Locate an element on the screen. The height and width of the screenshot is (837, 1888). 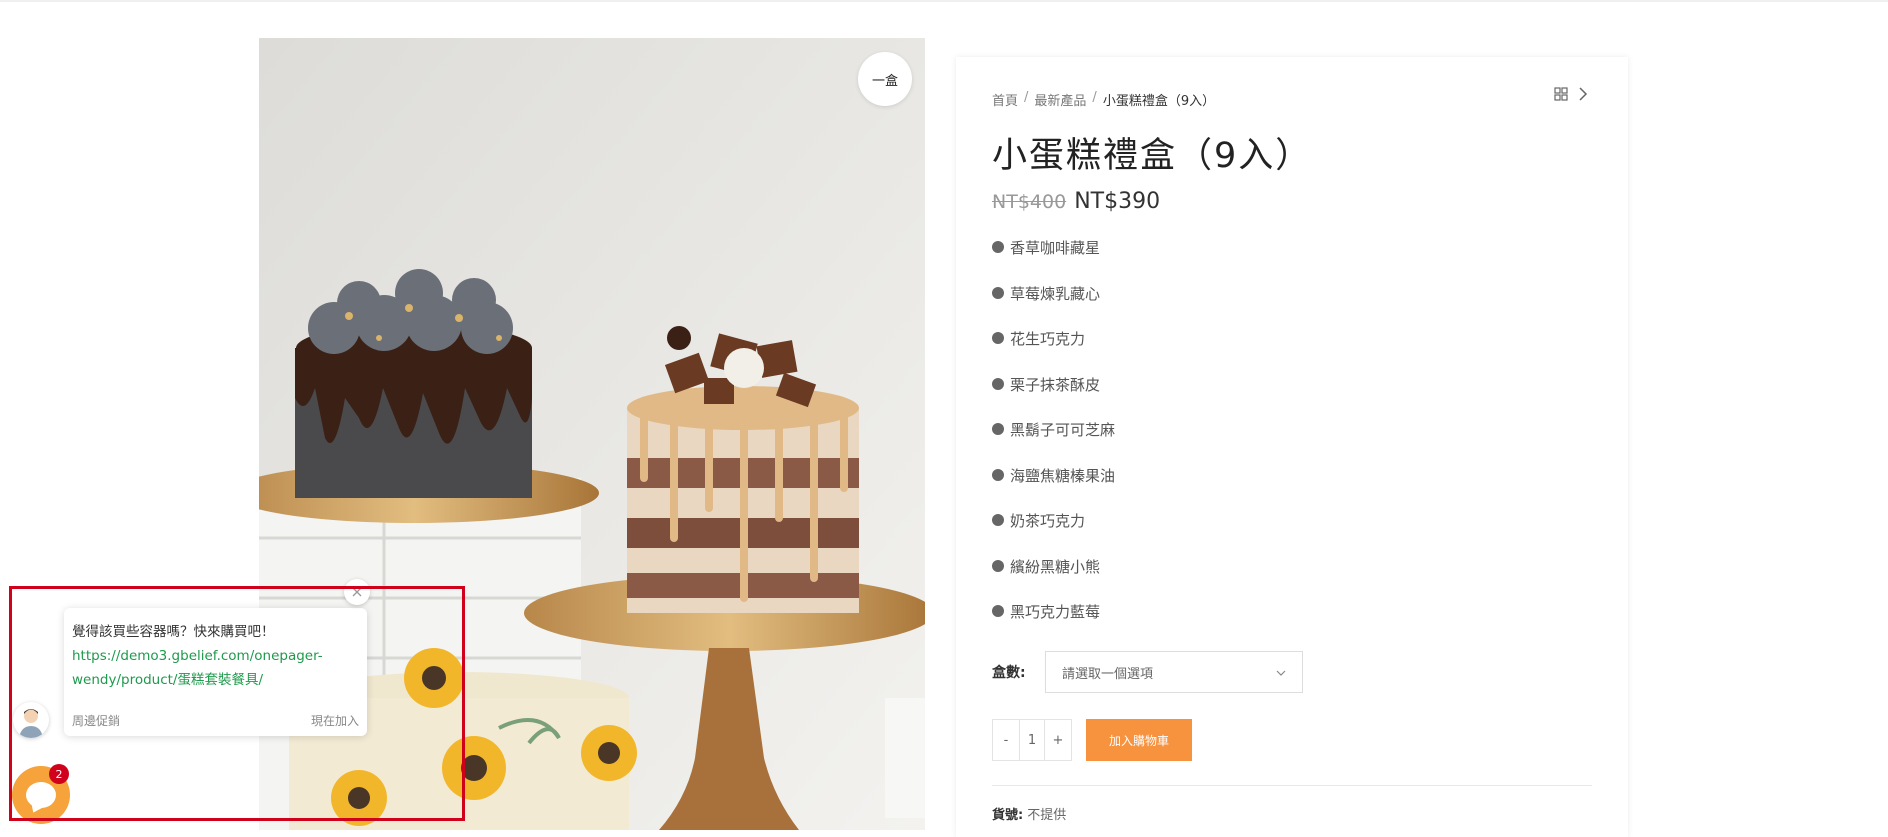
flavor-label: 海鹽焦糖榛果油 is located at coordinates (1063, 475).